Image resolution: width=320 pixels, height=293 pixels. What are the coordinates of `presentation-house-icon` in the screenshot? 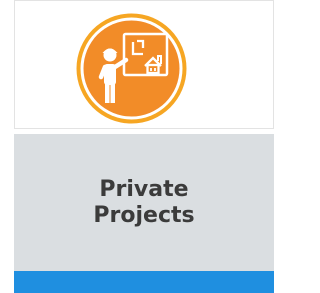 It's located at (131, 68).